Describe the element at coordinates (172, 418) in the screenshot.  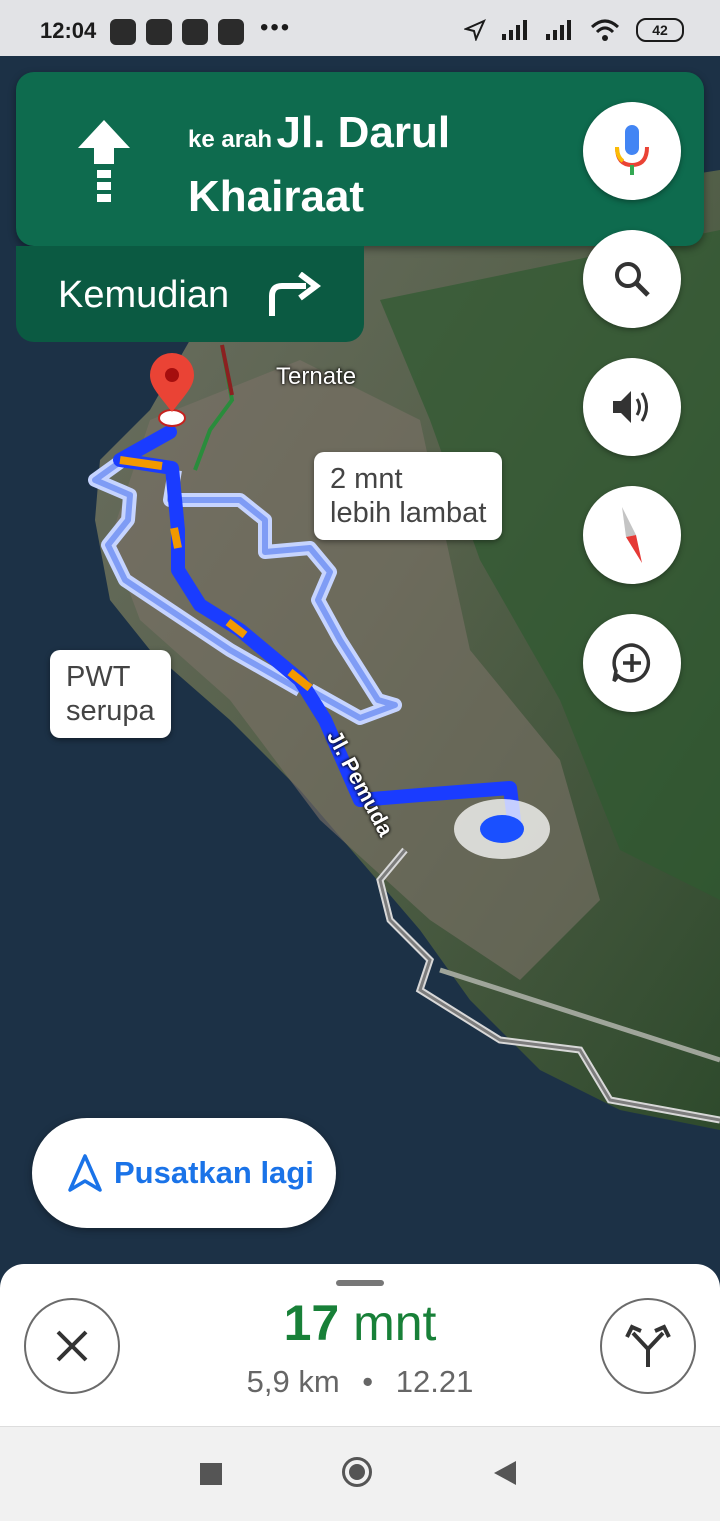
I see `destination-dot` at that location.